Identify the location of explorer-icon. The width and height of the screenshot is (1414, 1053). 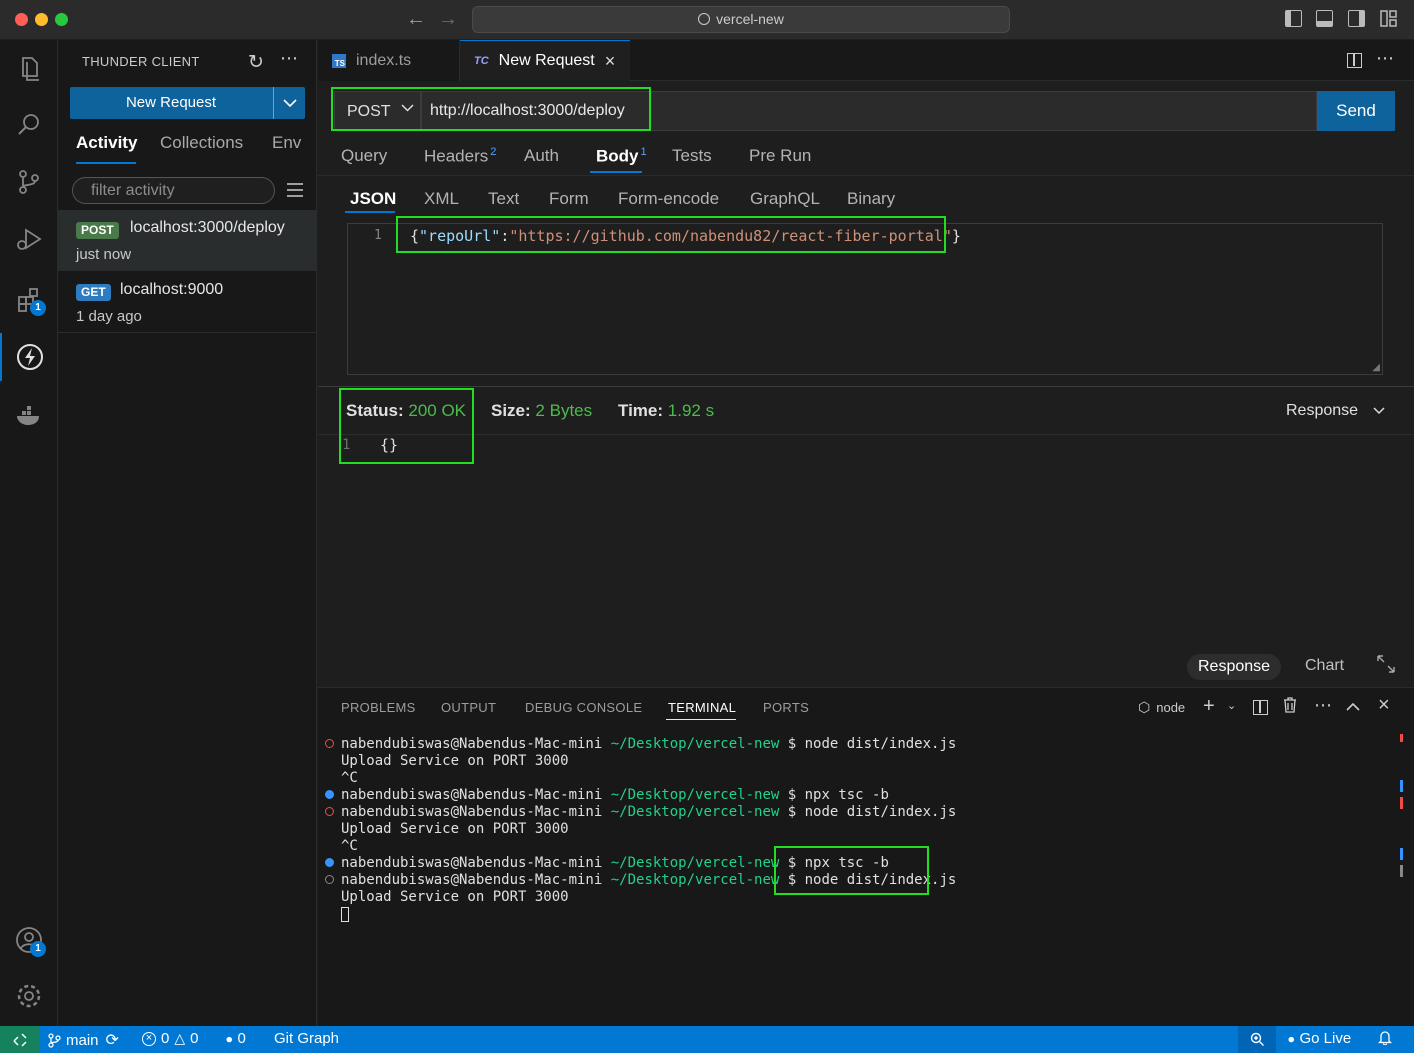
(29, 68).